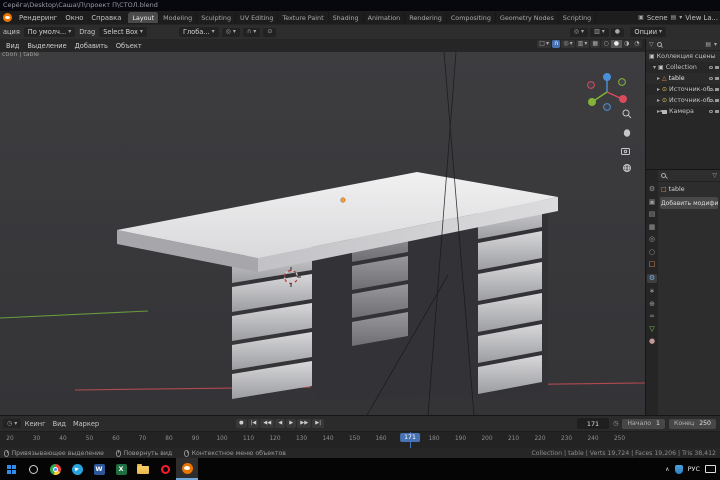 The width and height of the screenshot is (720, 480). Describe the element at coordinates (652, 316) in the screenshot. I see `constraints-tab-icon` at that location.